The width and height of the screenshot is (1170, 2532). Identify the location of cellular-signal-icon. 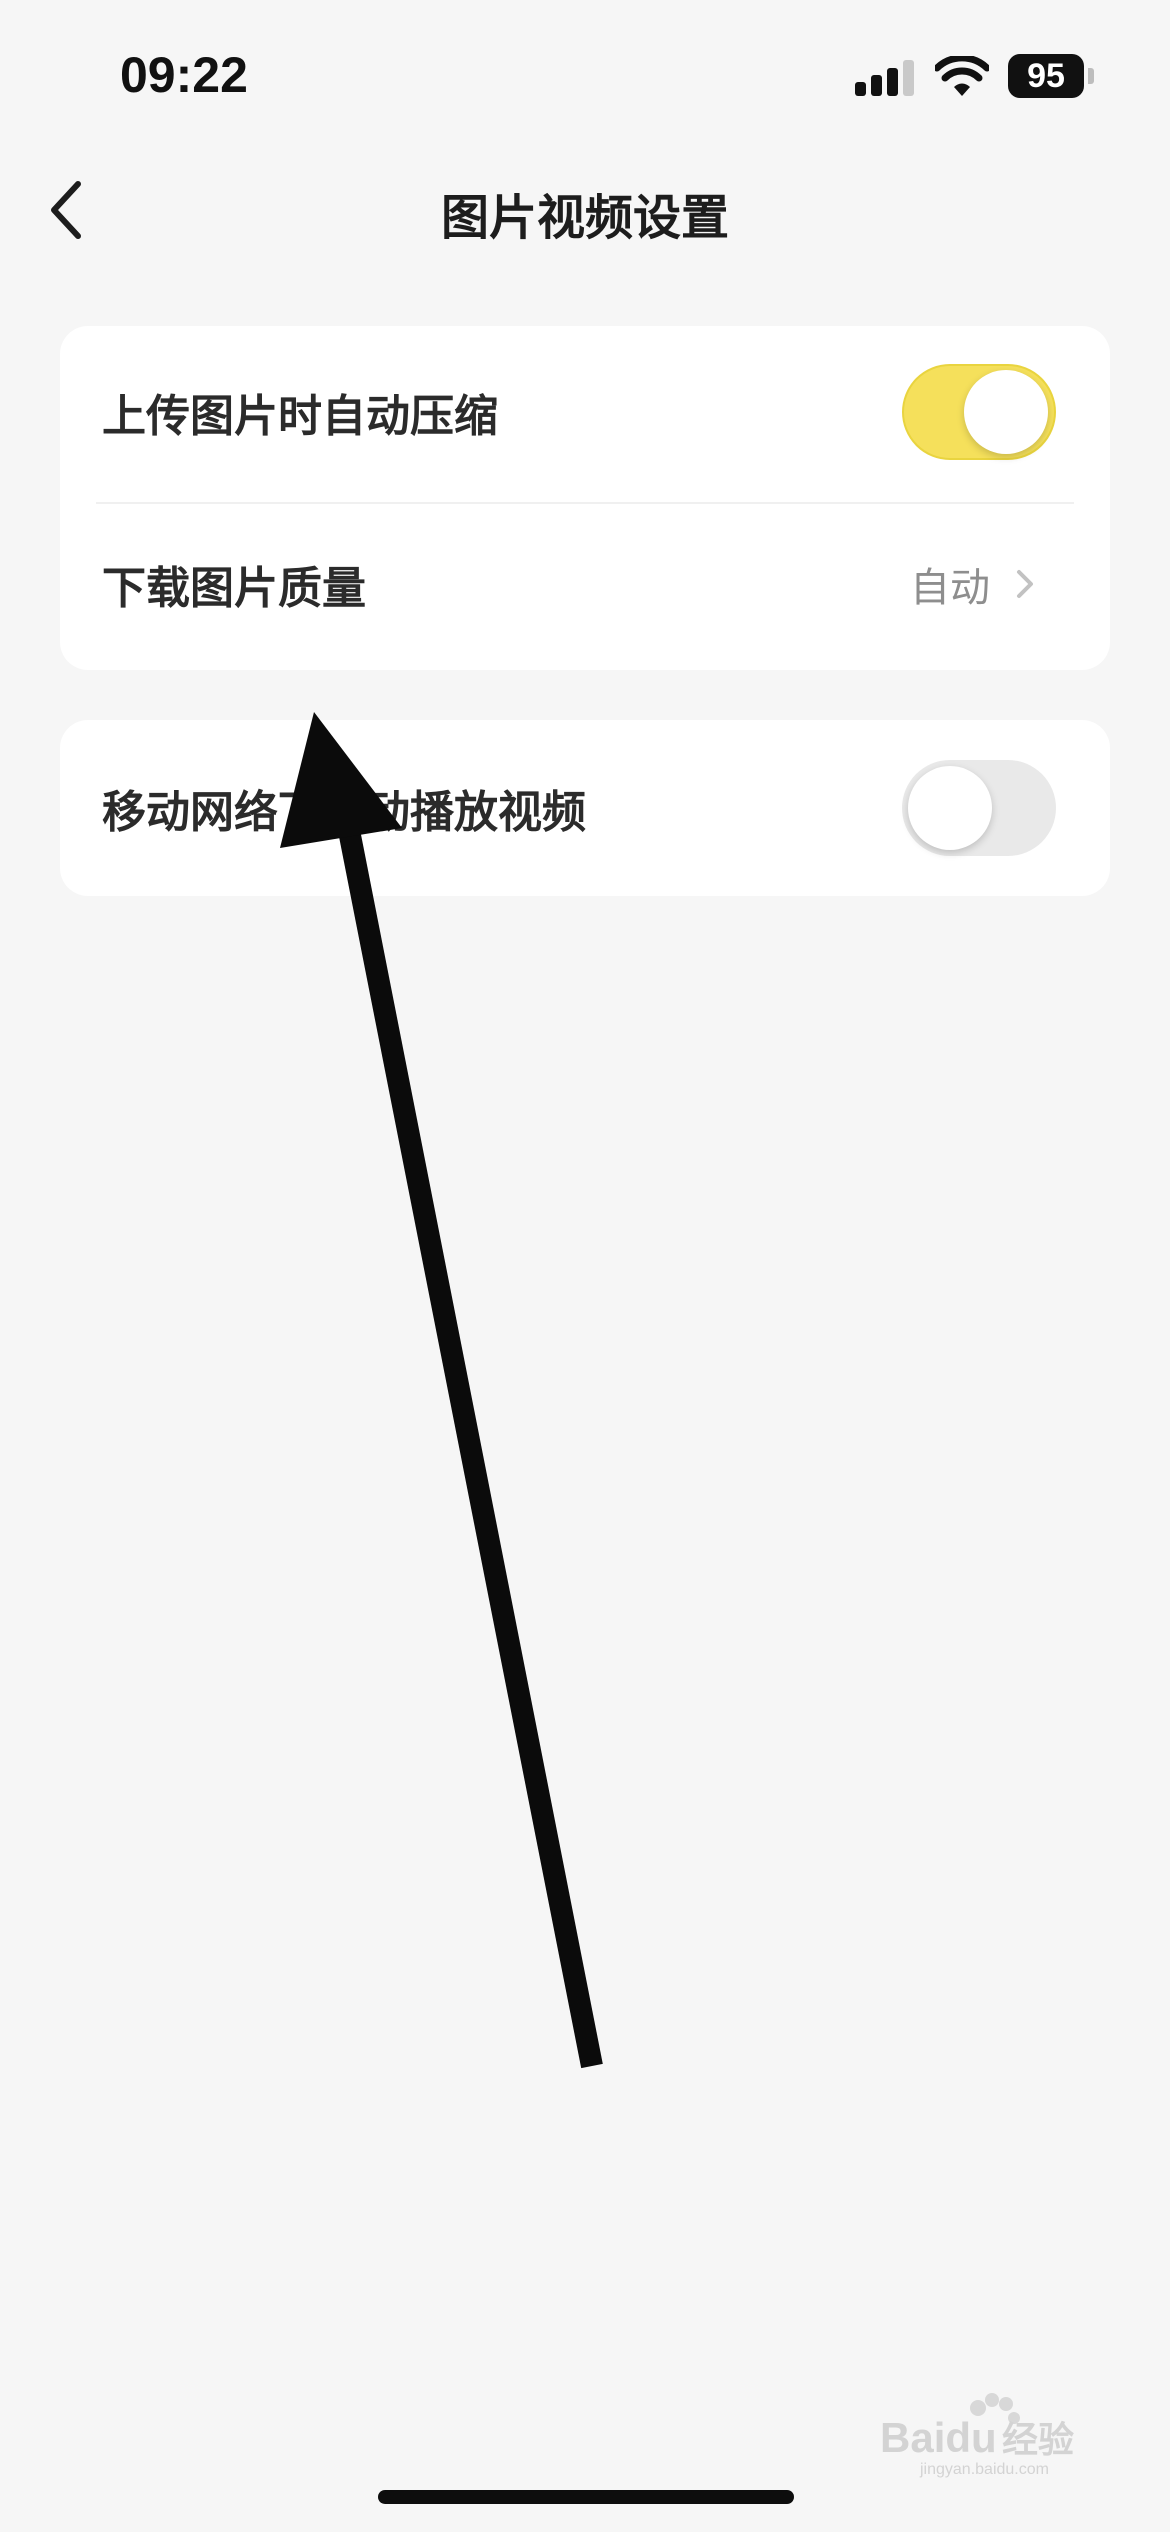
(885, 78).